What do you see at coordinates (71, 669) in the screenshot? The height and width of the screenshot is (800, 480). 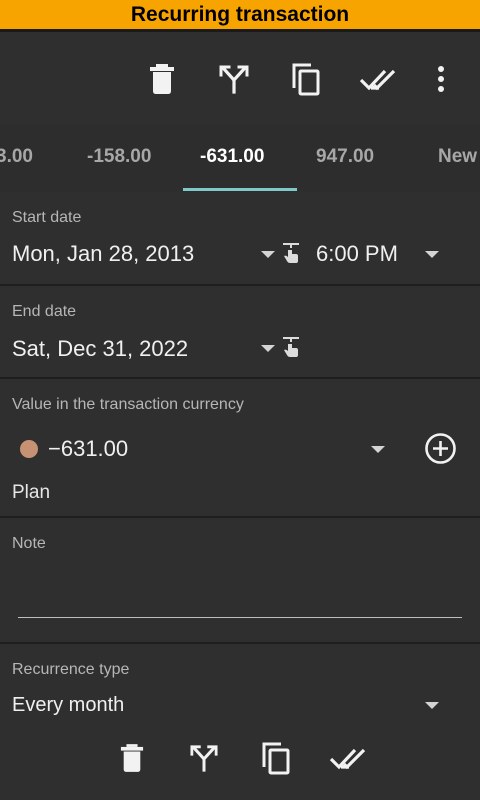 I see `recurrence-label: Recurrence type` at bounding box center [71, 669].